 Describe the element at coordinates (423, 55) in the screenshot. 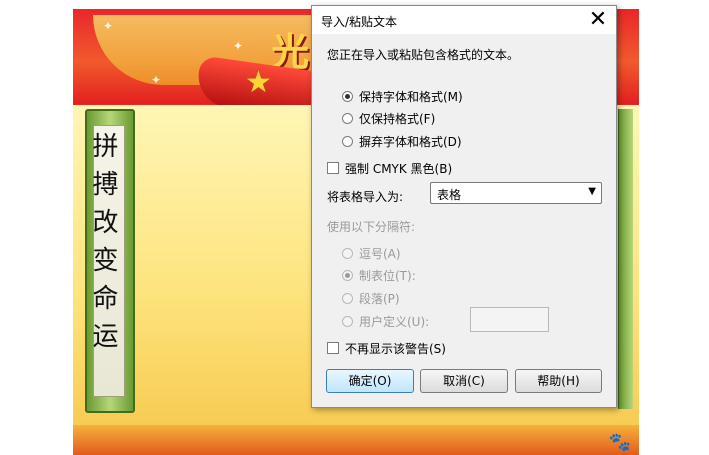

I see `dialog-message: 您正在导入或粘贴包含格式的文本。` at that location.